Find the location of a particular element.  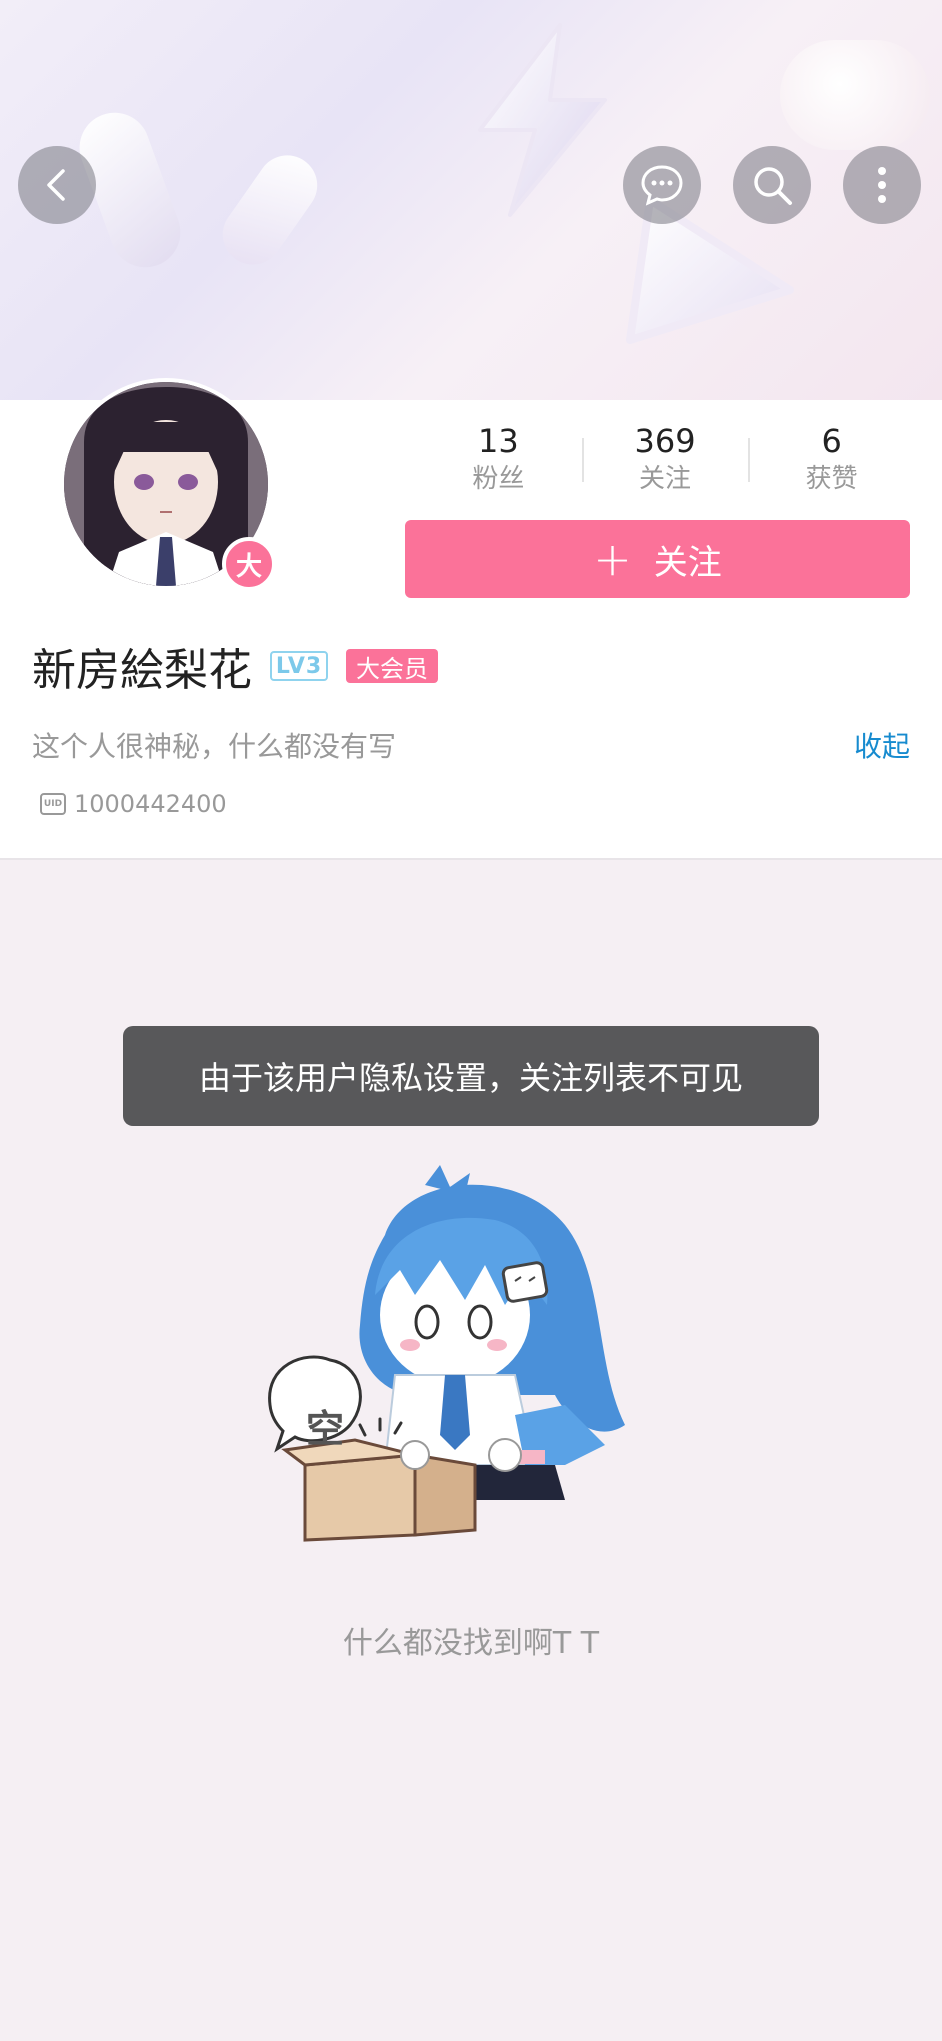

collapse-link: 收起 is located at coordinates (882, 745).